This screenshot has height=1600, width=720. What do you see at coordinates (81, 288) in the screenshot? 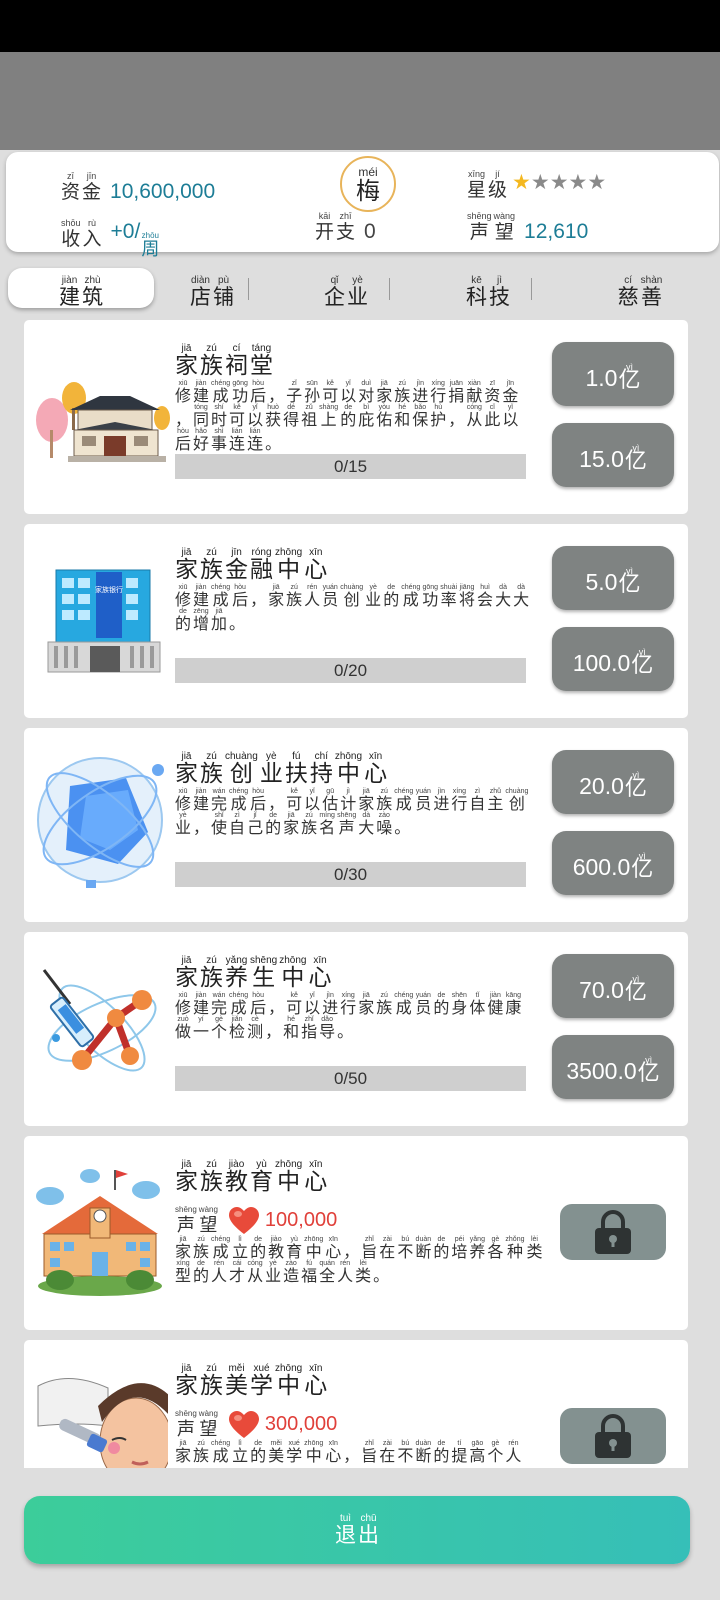
I see `tab-buildings: jiàn 建 zhù 筑` at bounding box center [81, 288].